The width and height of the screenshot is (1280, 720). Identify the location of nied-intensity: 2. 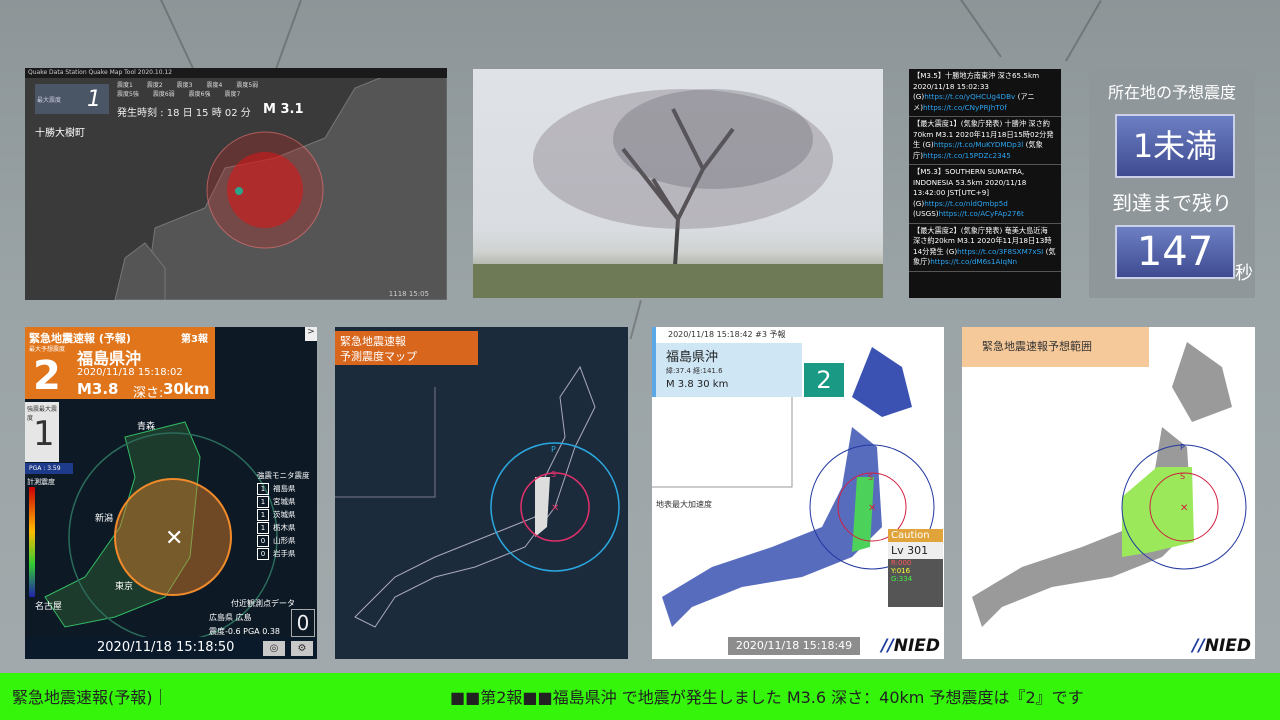
(824, 380).